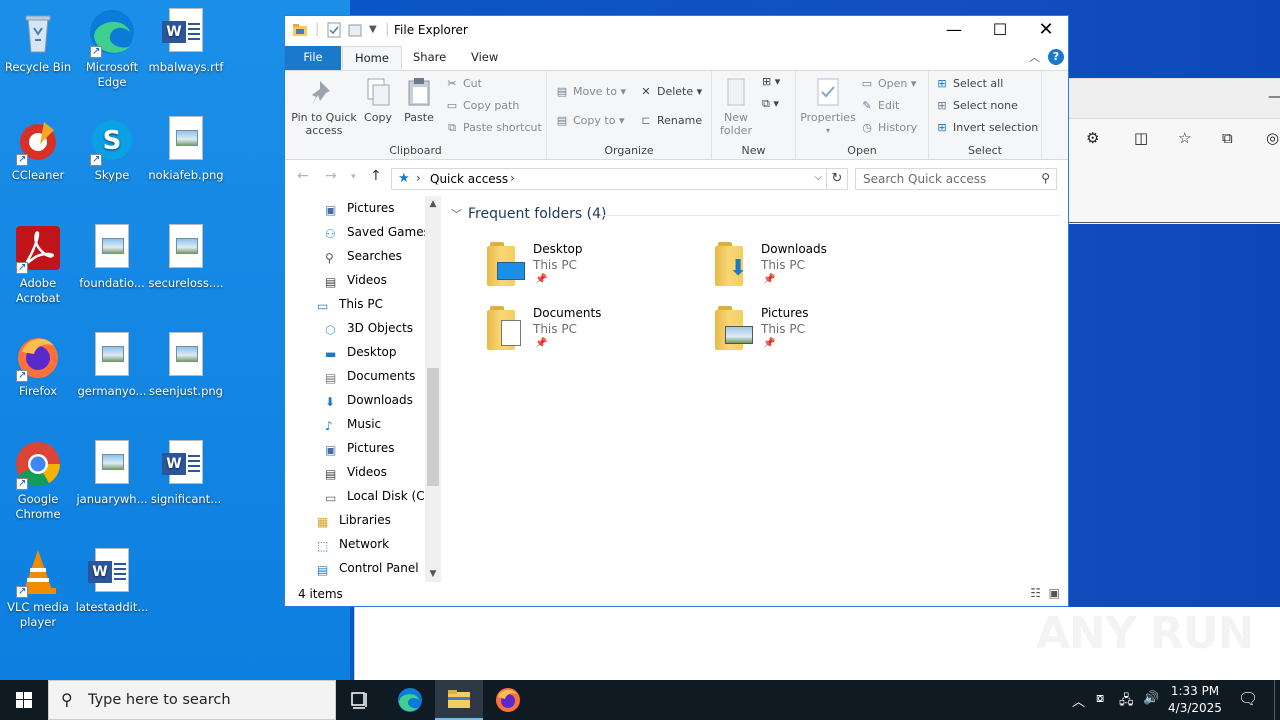  I want to click on nav-item-3d-objects: ⬡ 3D Objects, so click(369, 328).